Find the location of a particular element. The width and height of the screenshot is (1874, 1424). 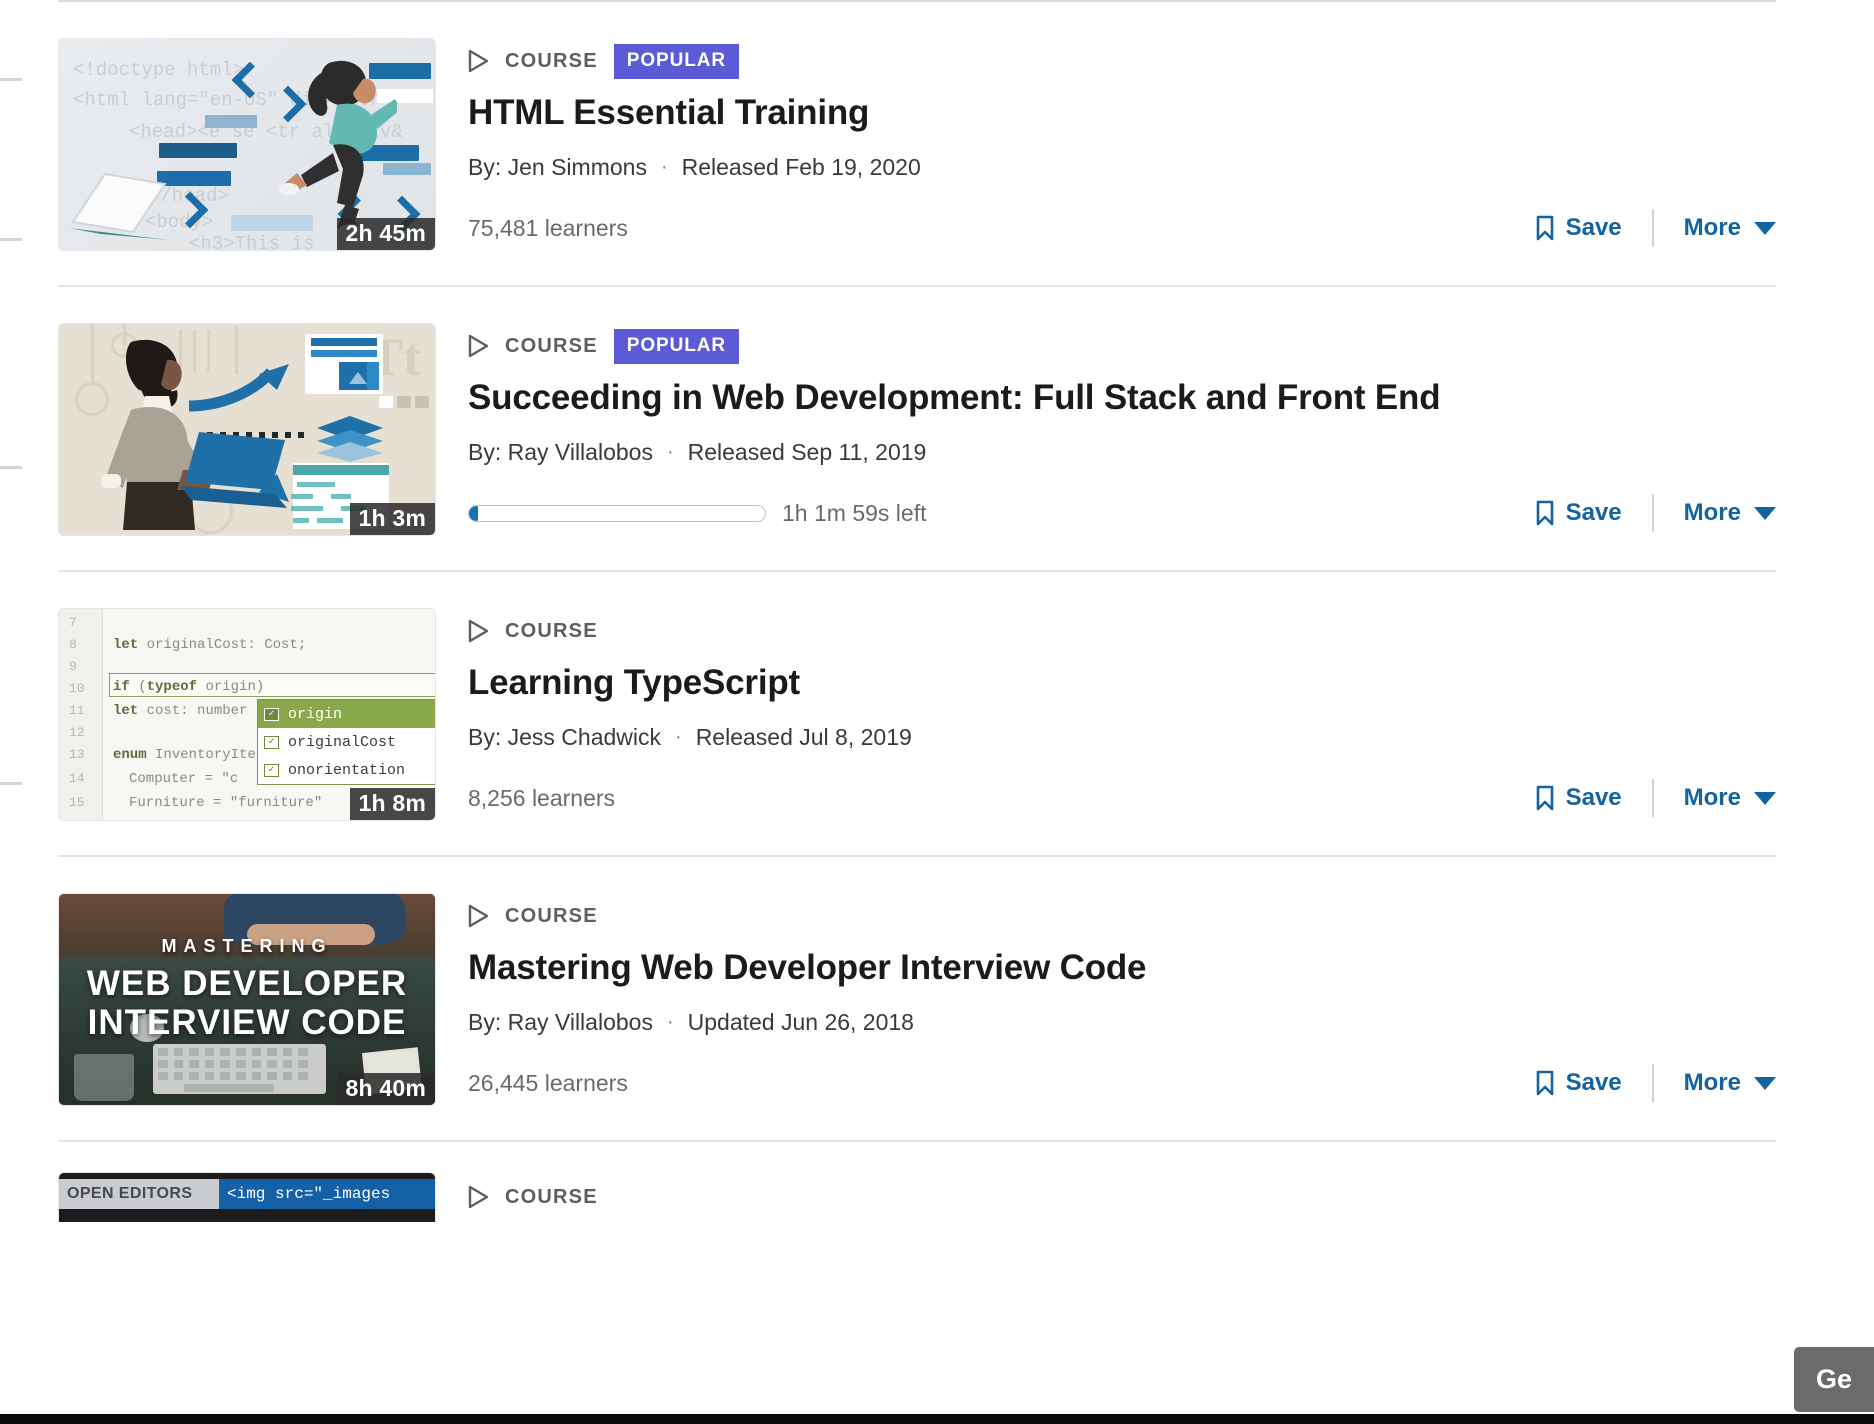

progress-bar-fill is located at coordinates (473, 513).